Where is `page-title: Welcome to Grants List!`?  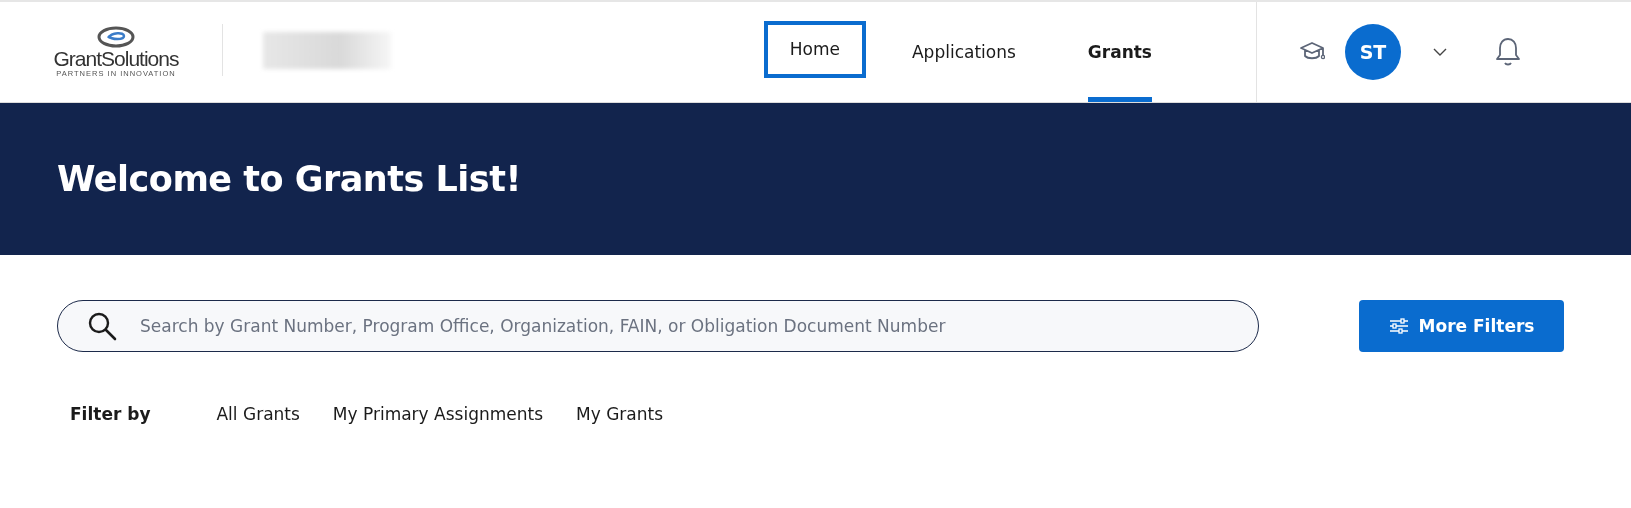
page-title: Welcome to Grants List! is located at coordinates (289, 179).